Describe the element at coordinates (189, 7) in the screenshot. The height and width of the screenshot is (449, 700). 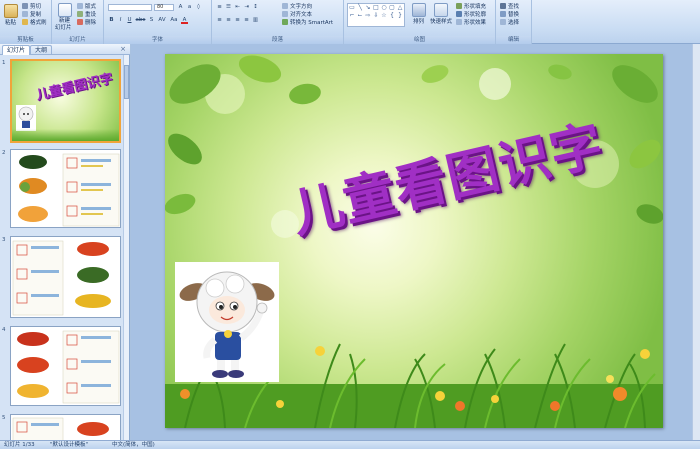
I see `shrink-font-icon: a` at that location.